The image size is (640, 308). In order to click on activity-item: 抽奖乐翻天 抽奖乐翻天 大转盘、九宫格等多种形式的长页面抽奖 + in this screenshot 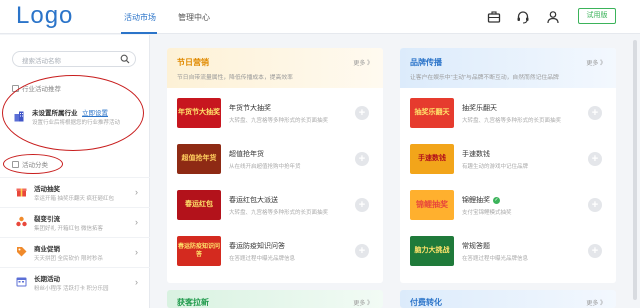, I will do `click(508, 118)`.